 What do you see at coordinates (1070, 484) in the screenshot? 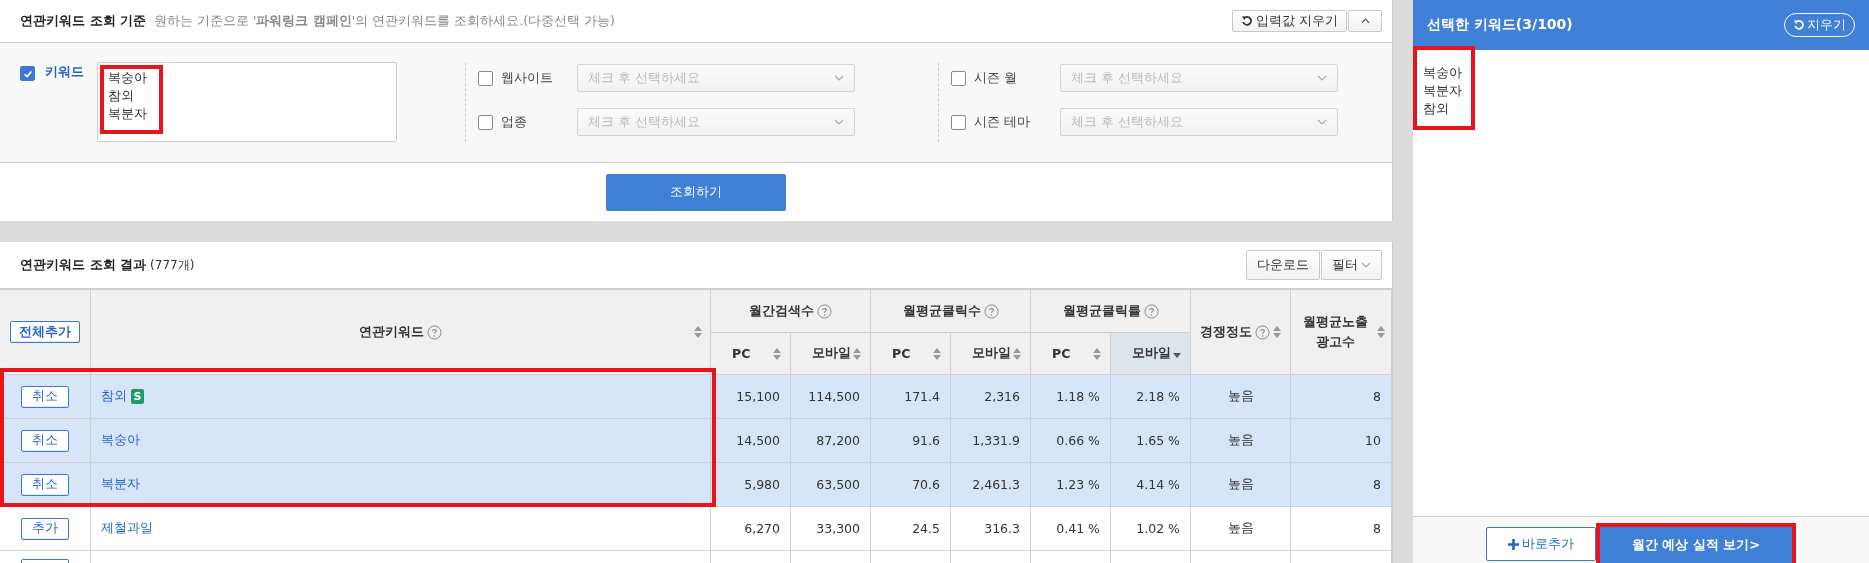
I see `table-cell: 1.23 %` at bounding box center [1070, 484].